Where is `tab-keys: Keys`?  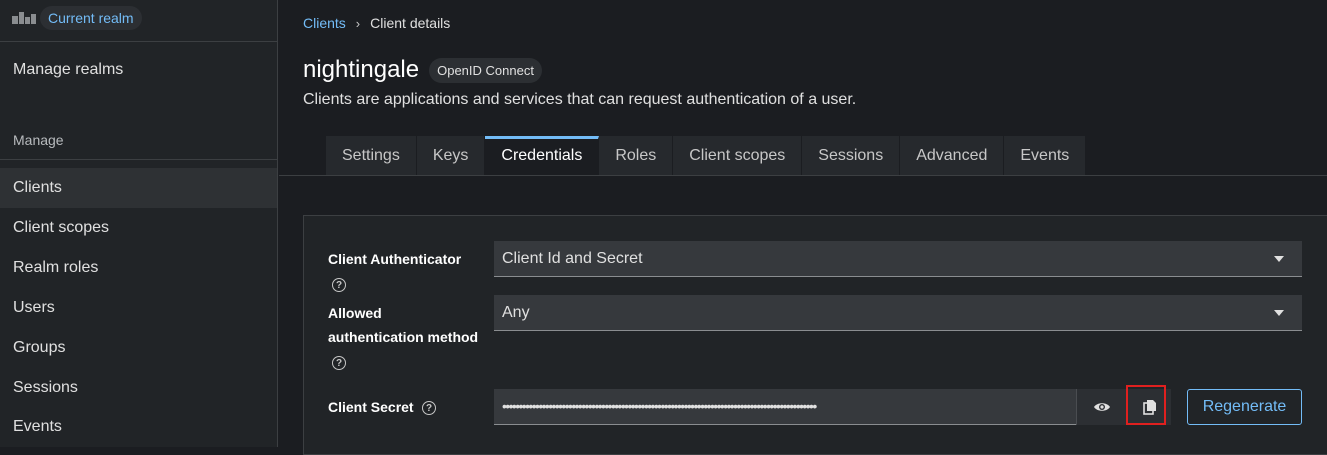
tab-keys: Keys is located at coordinates (451, 155).